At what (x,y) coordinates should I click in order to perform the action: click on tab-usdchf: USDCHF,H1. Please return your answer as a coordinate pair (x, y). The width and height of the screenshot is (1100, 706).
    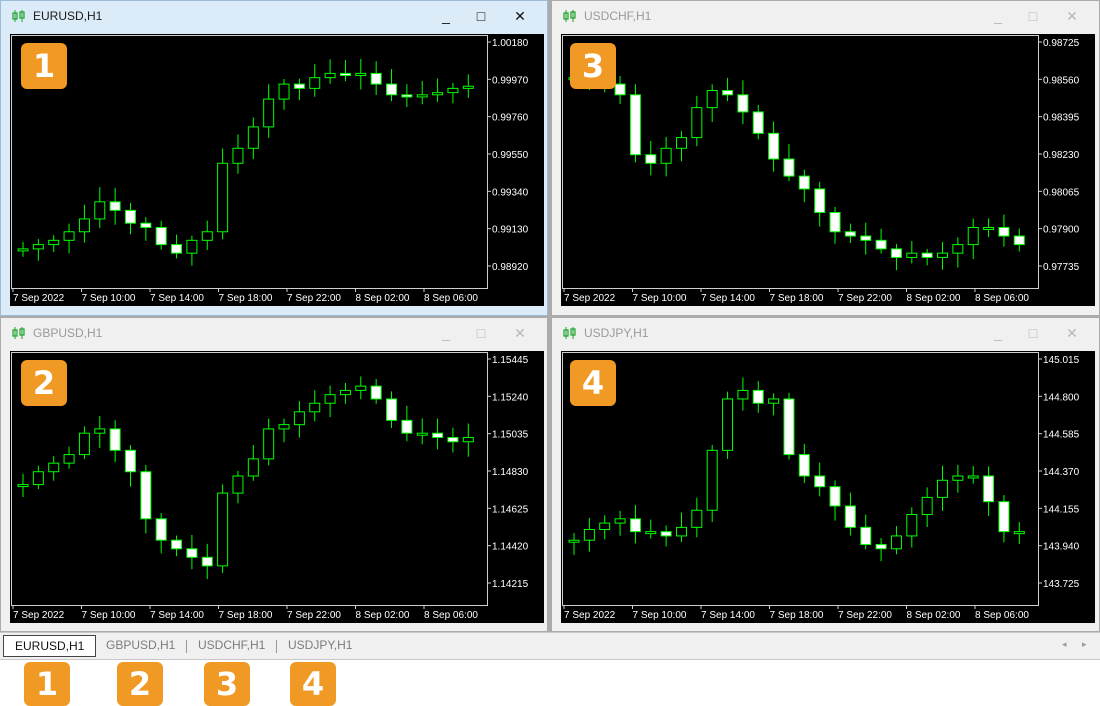
    Looking at the image, I should click on (231, 645).